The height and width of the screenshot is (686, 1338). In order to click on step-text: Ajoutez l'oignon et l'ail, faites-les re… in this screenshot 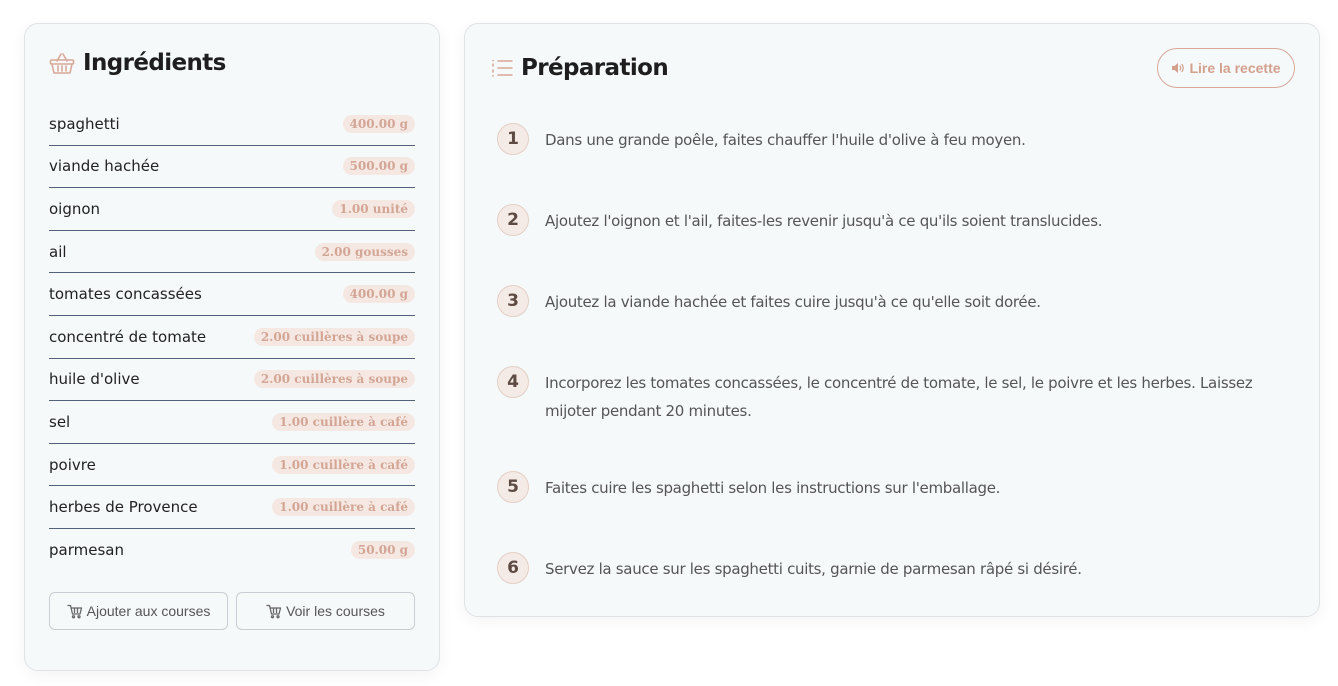, I will do `click(824, 221)`.